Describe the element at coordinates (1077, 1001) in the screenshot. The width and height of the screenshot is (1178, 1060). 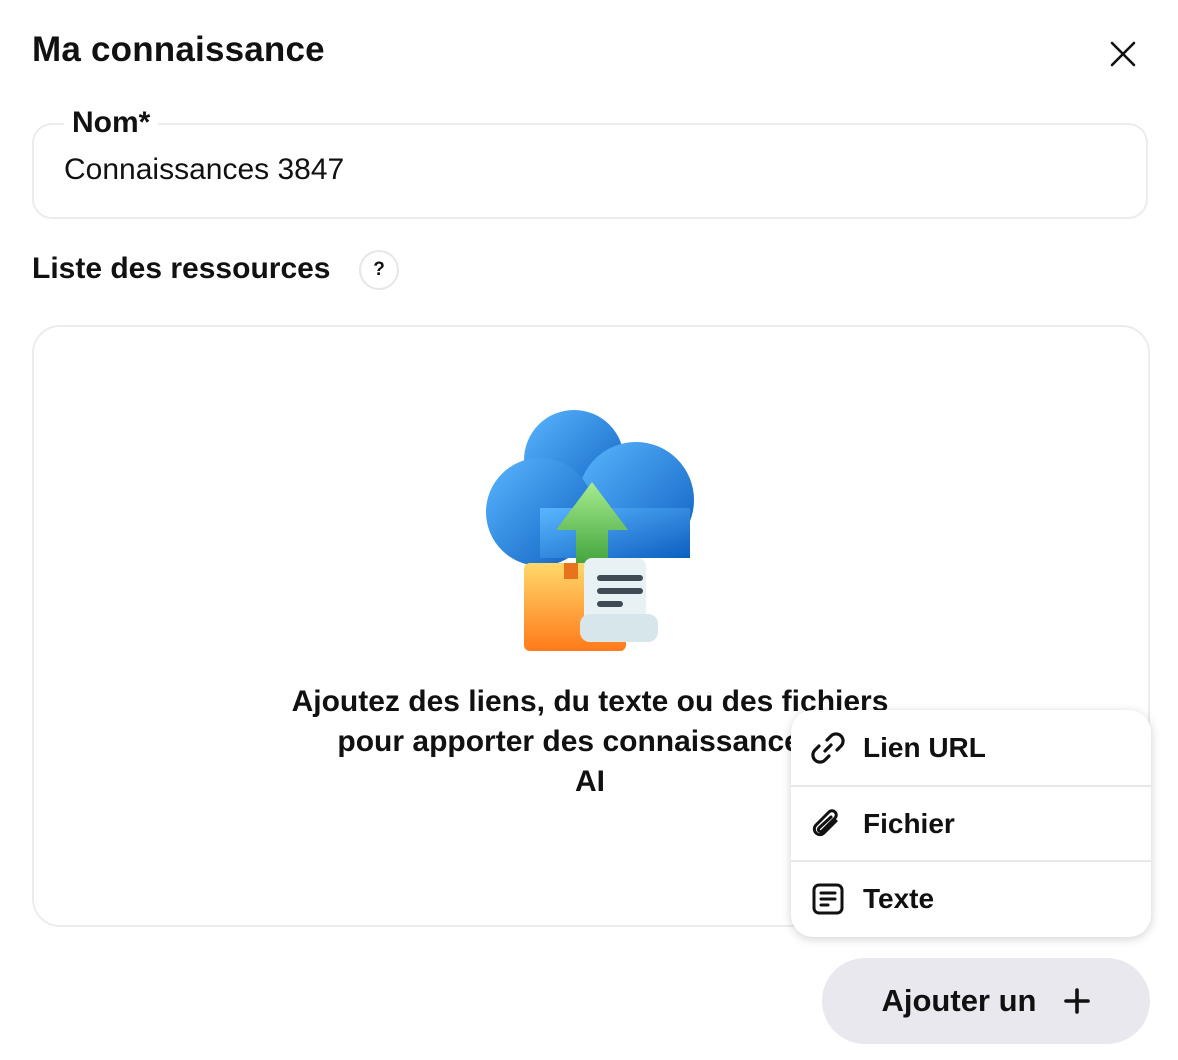
I see `plus-icon` at that location.